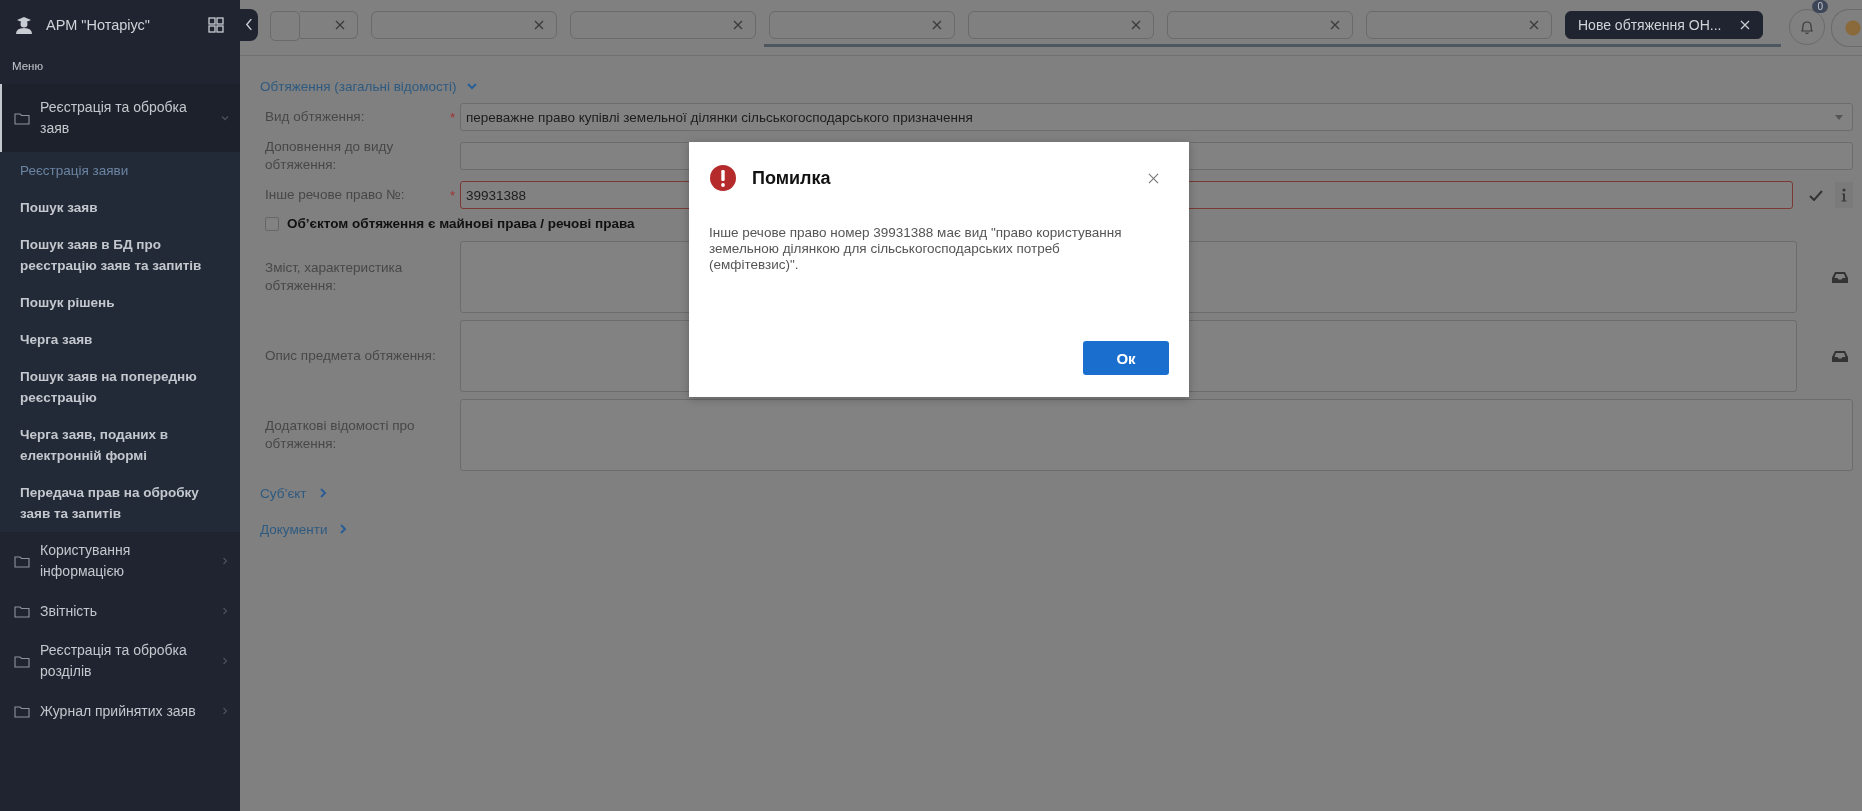 The width and height of the screenshot is (1862, 811). I want to click on layout-icon, so click(216, 25).